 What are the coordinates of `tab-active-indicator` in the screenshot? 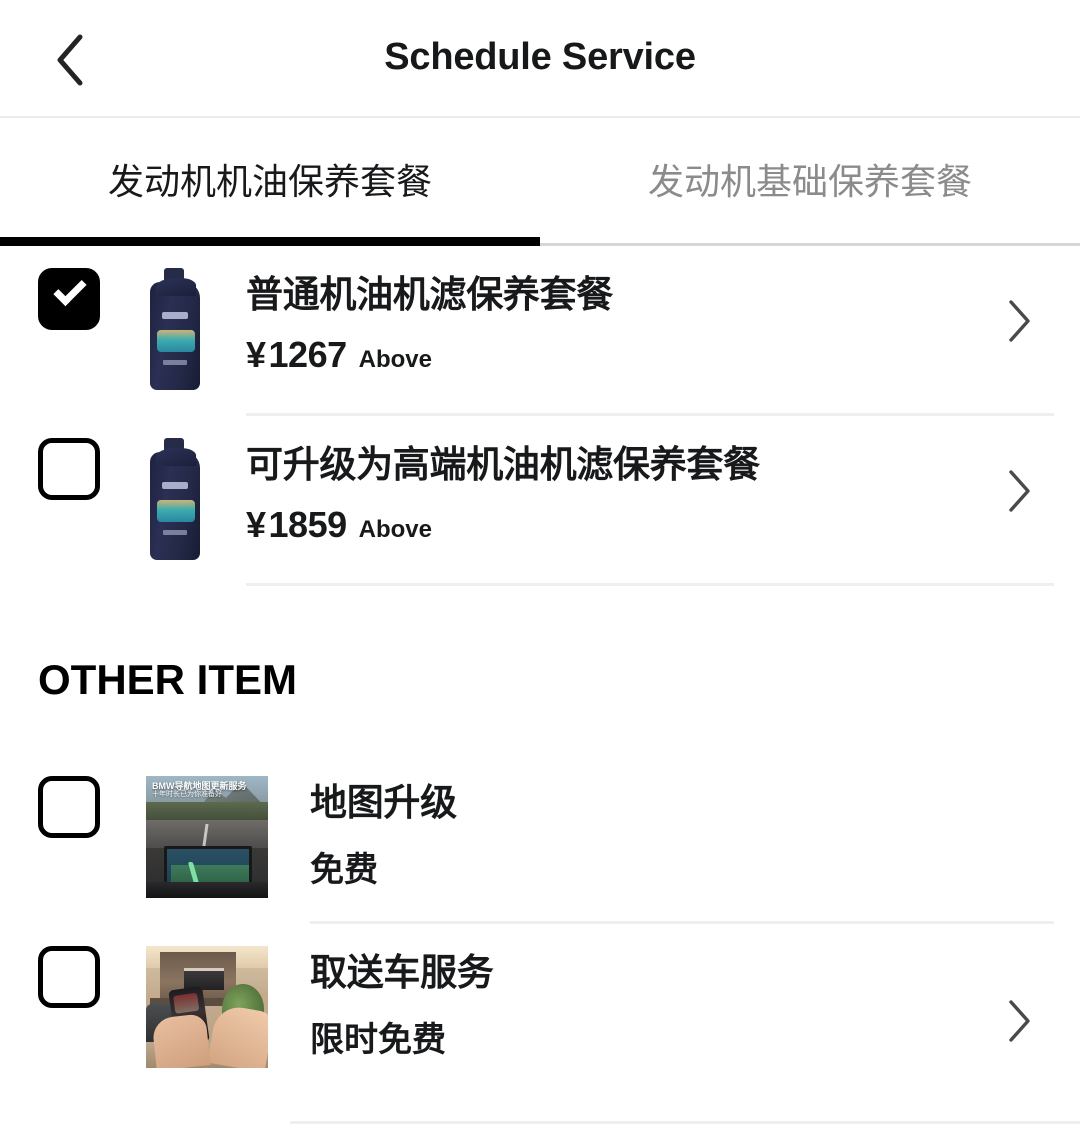 It's located at (270, 241).